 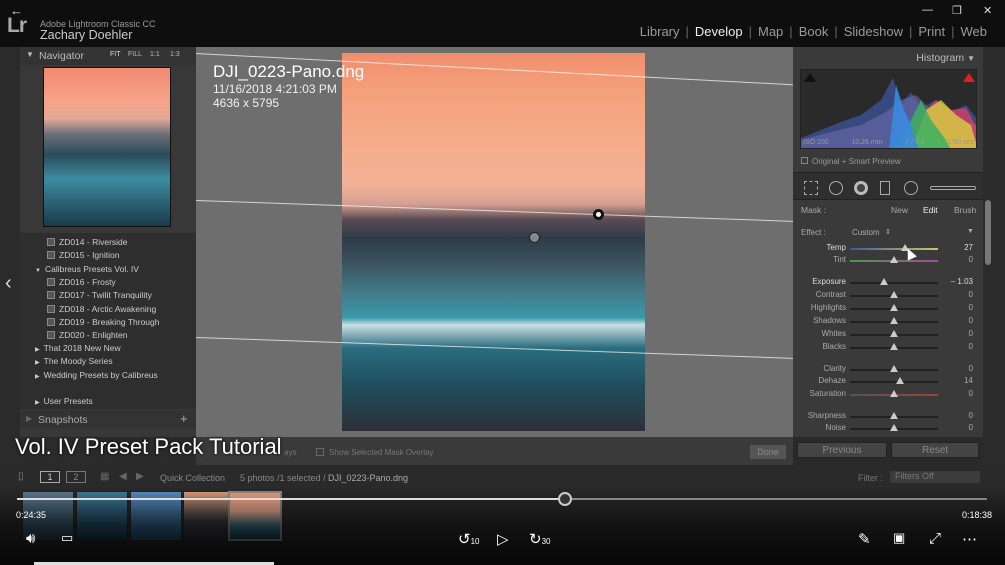 What do you see at coordinates (888, 428) in the screenshot?
I see `slider-noise: Noise 0` at bounding box center [888, 428].